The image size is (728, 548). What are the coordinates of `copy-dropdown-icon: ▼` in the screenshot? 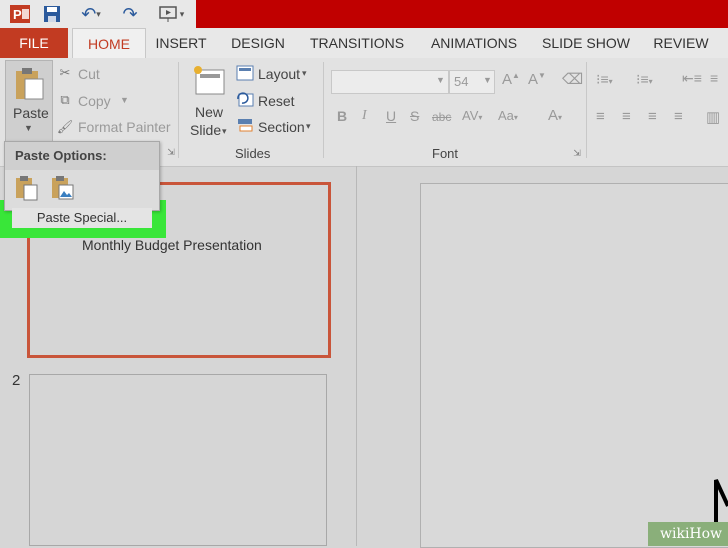 It's located at (124, 100).